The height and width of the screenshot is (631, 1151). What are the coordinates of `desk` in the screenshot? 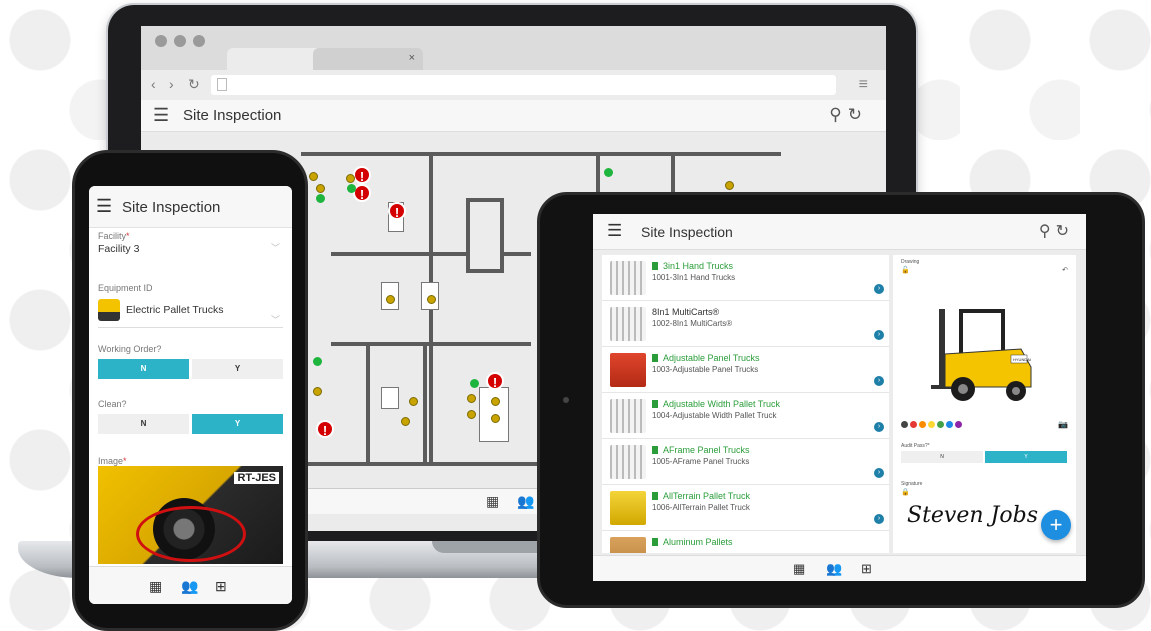 It's located at (390, 398).